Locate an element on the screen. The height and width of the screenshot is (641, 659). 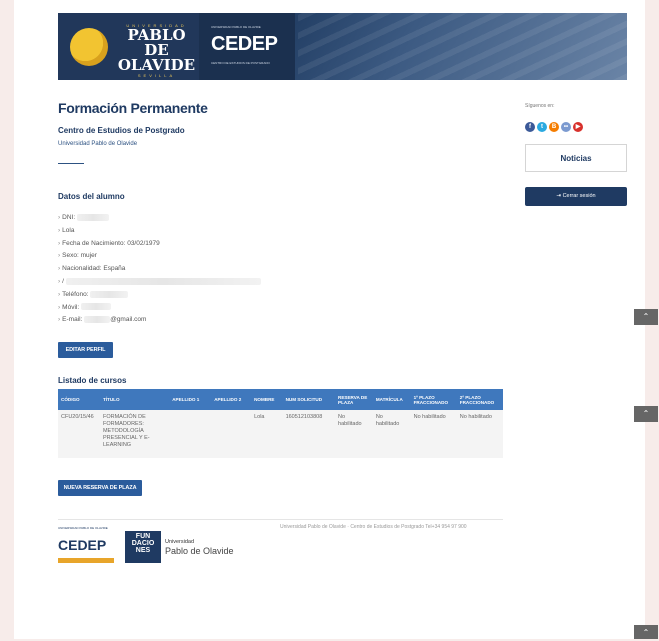
info-name: › Lola is located at coordinates (66, 230).